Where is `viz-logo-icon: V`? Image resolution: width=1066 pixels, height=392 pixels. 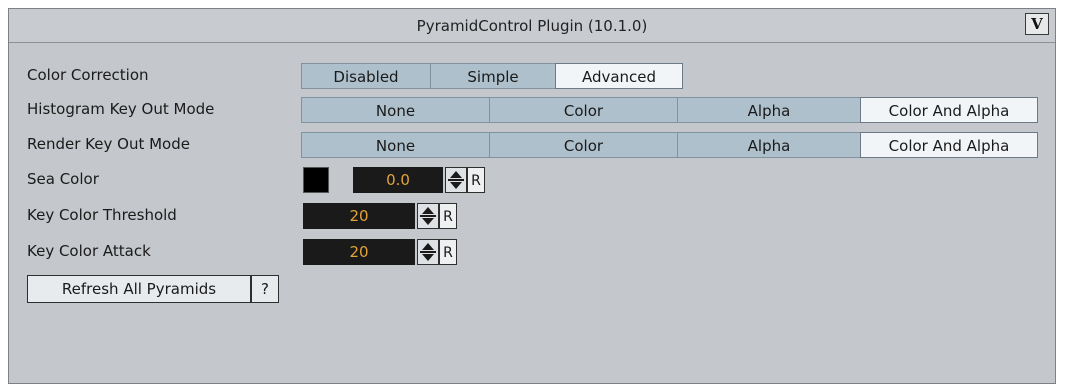 viz-logo-icon: V is located at coordinates (1037, 24).